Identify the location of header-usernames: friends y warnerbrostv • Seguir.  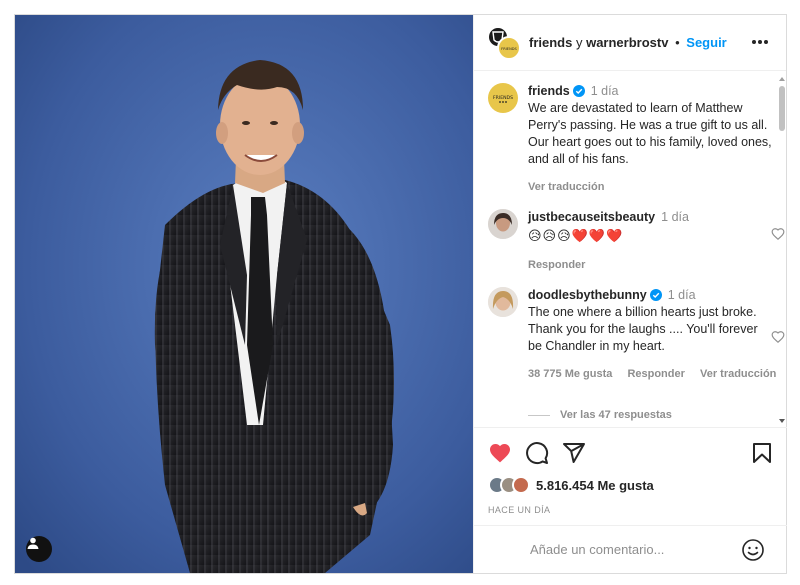
(628, 42).